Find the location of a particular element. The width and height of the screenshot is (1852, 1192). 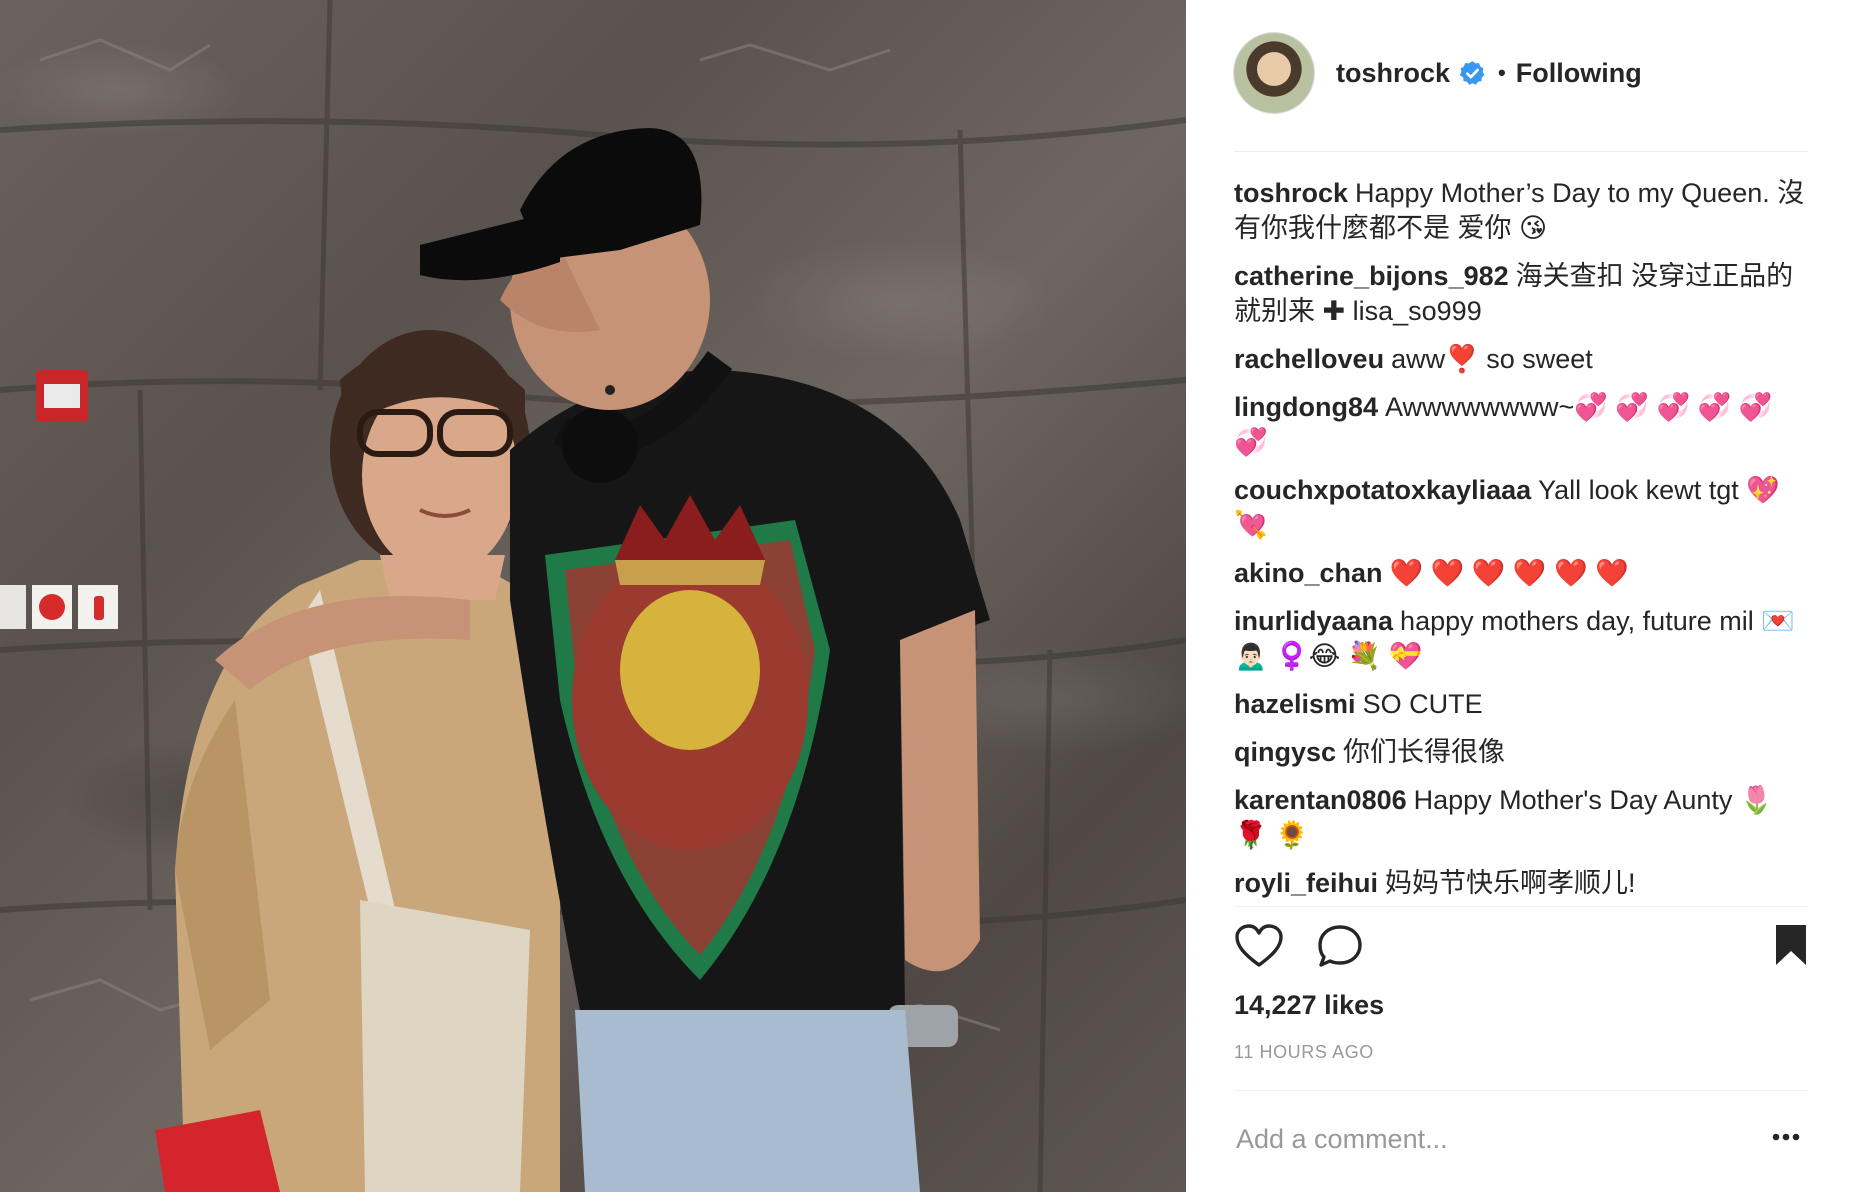

comment-text: 你们长得很像 is located at coordinates (1424, 752).